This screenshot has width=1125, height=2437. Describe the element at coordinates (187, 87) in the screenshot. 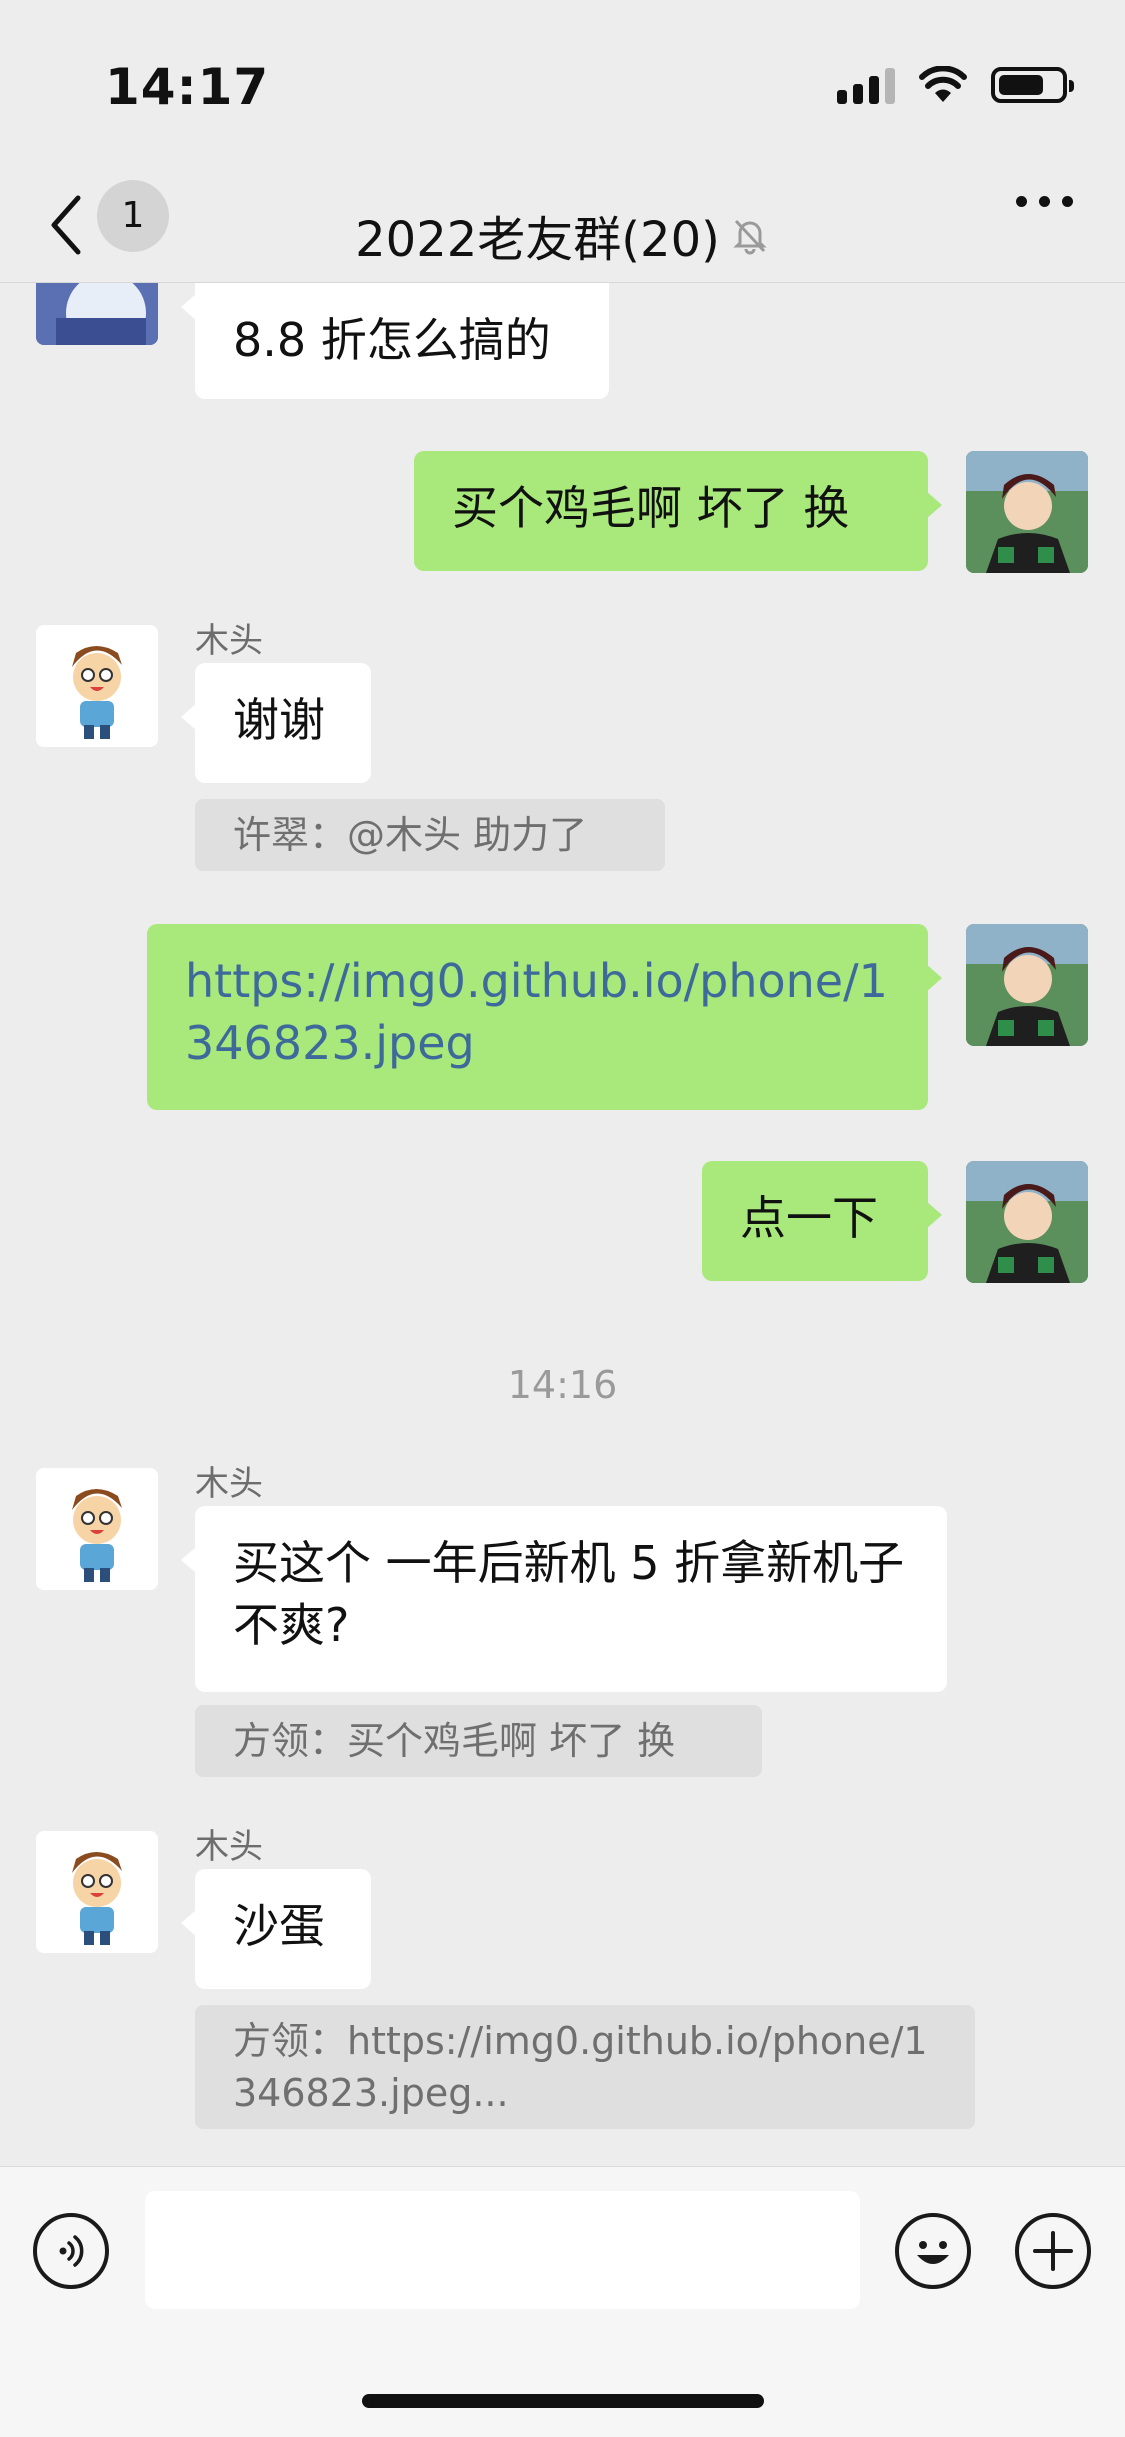

I see `status-time: 14:17` at that location.